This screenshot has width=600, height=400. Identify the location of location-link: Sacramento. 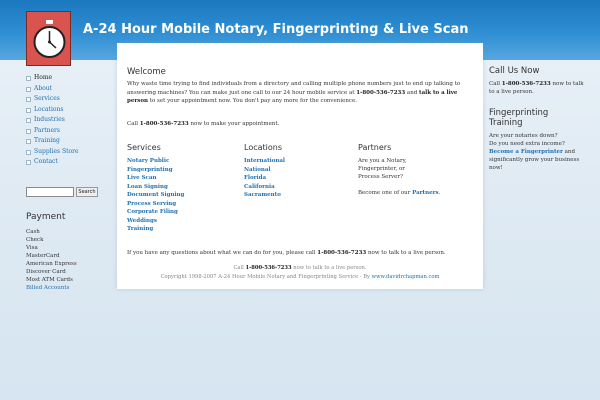
(294, 195).